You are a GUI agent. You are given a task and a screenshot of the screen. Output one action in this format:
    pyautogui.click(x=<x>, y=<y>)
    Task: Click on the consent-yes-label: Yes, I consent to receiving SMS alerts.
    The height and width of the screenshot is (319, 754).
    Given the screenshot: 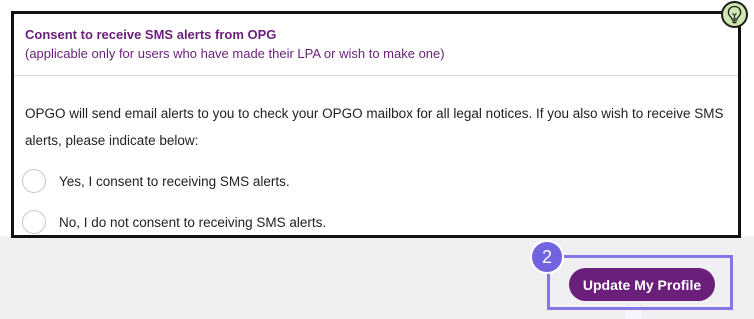 What is the action you would take?
    pyautogui.click(x=174, y=181)
    